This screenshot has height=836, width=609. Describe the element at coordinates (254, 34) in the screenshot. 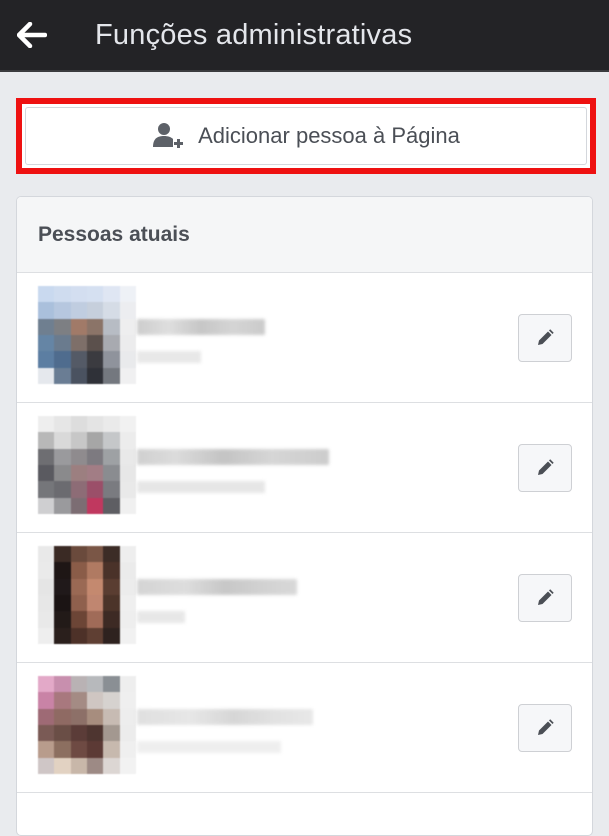

I see `page-title: Funções administrativas` at that location.